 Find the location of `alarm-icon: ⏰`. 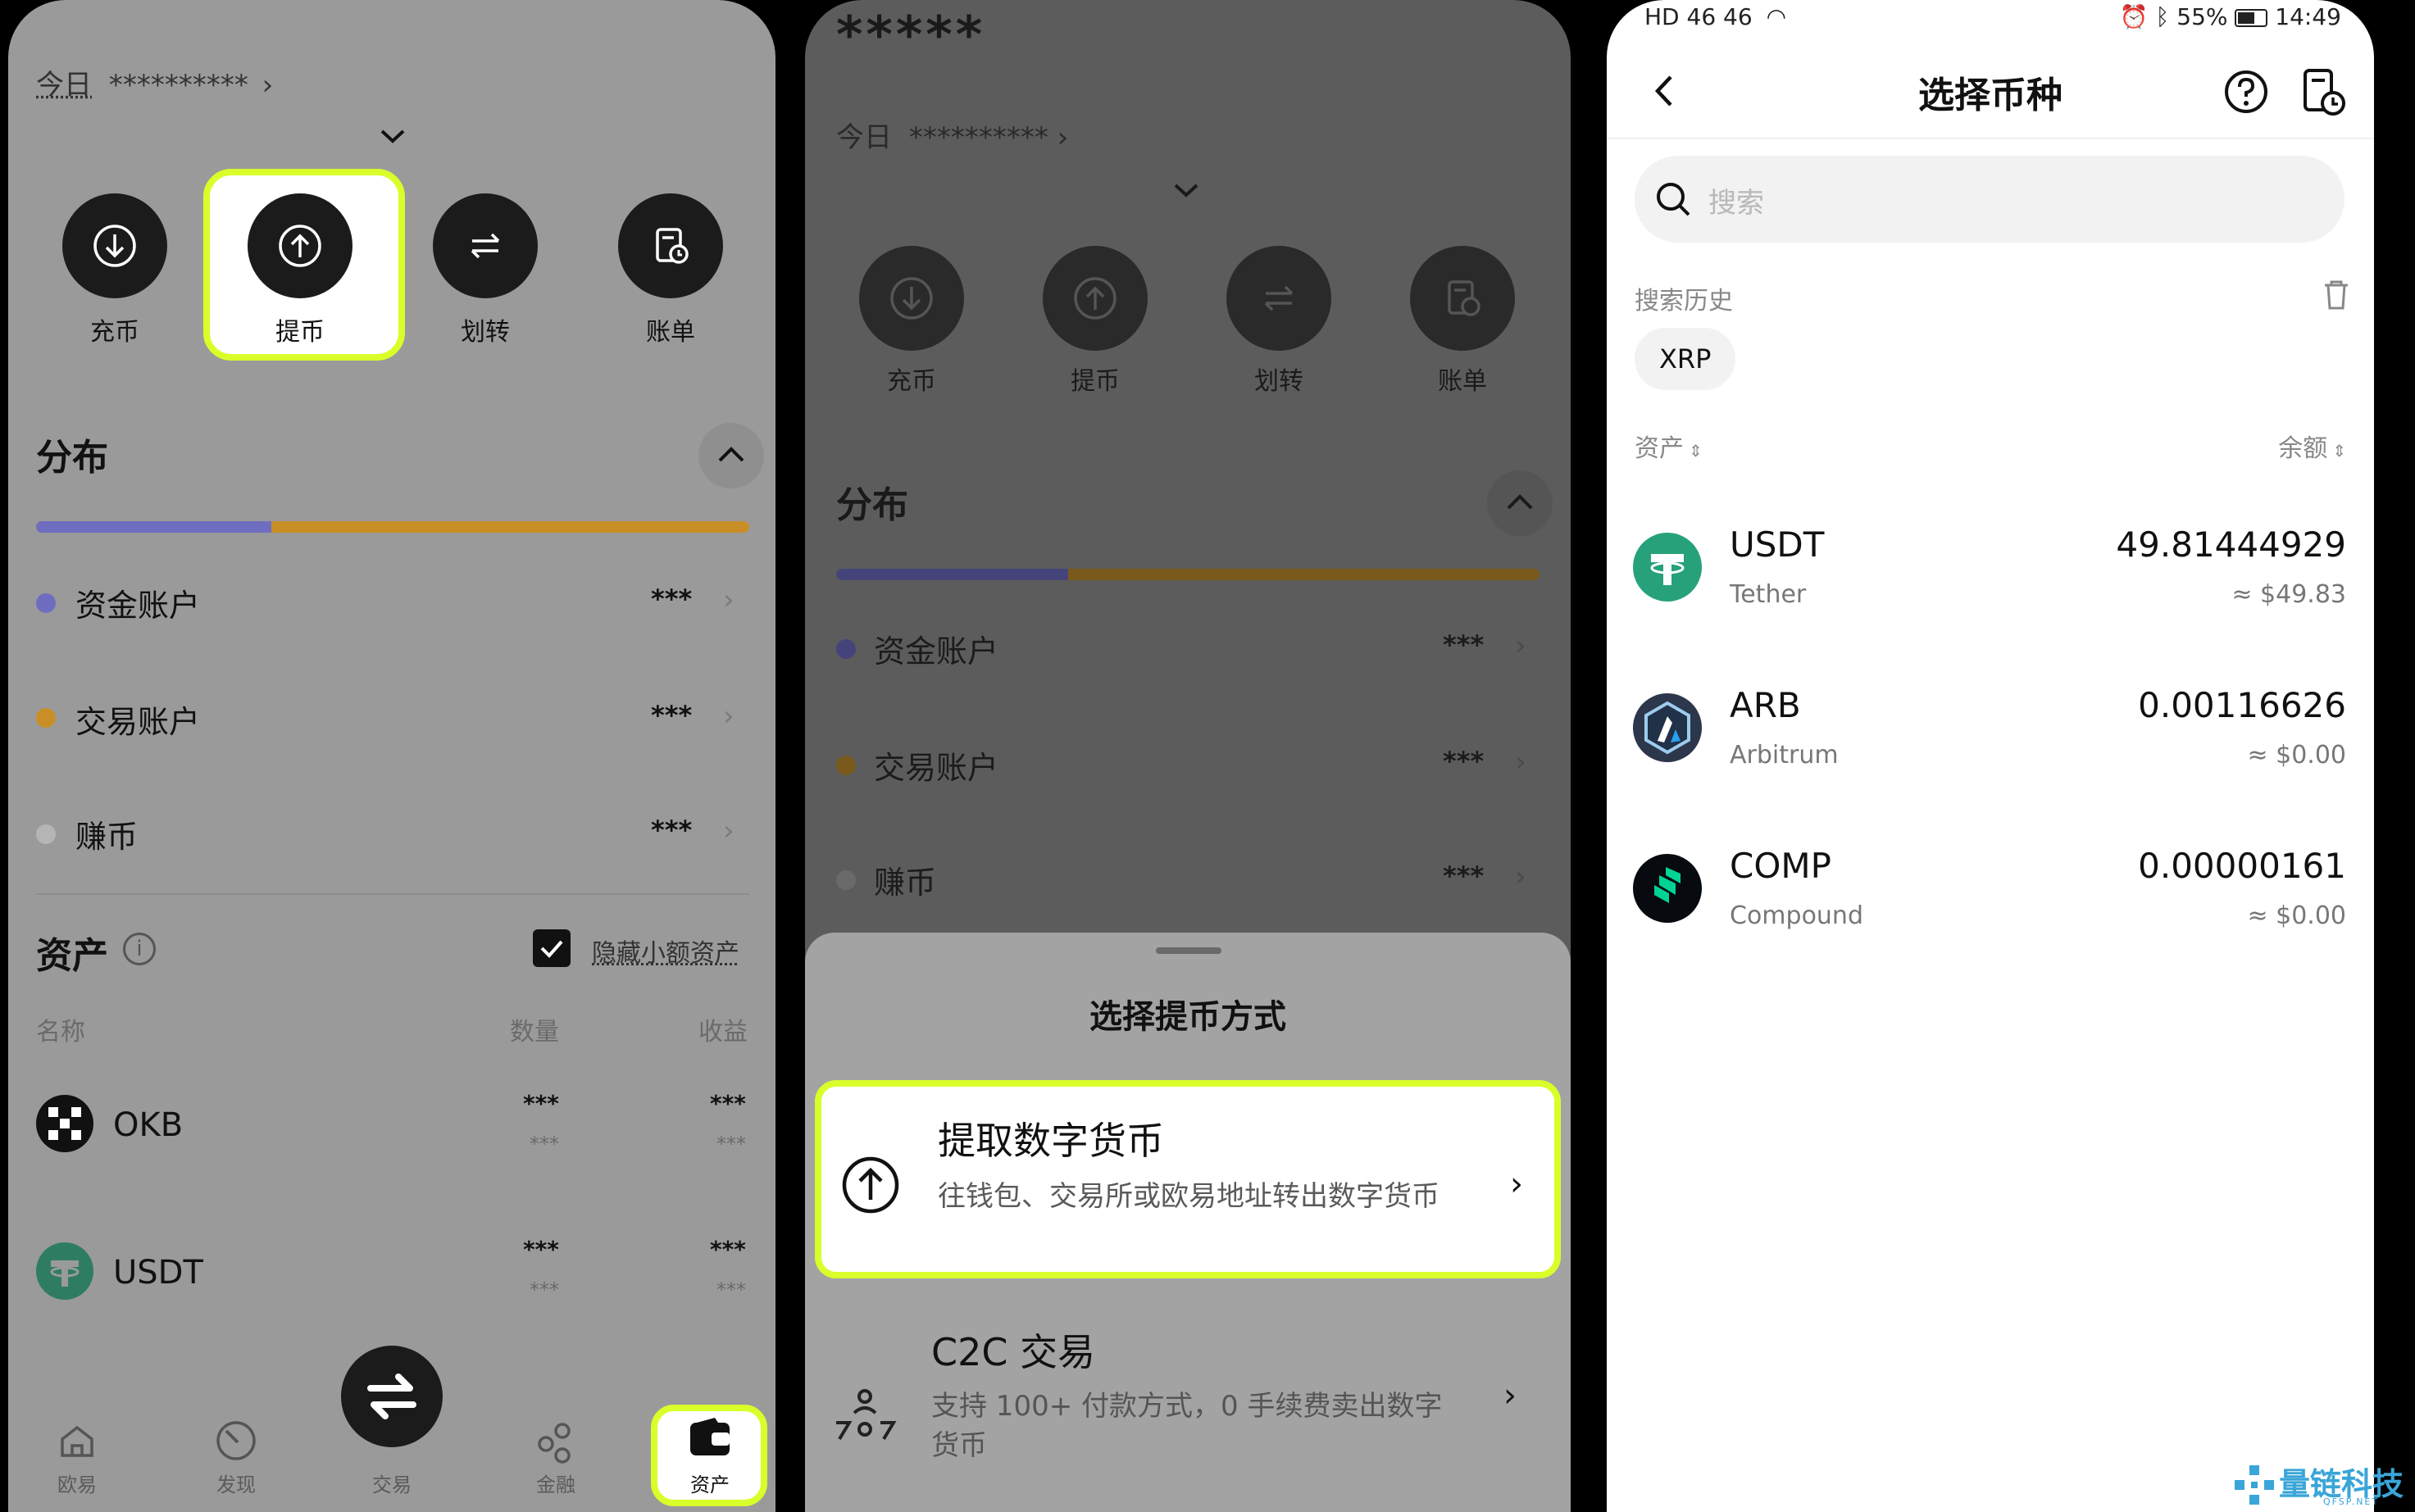

alarm-icon: ⏰ is located at coordinates (2134, 16).